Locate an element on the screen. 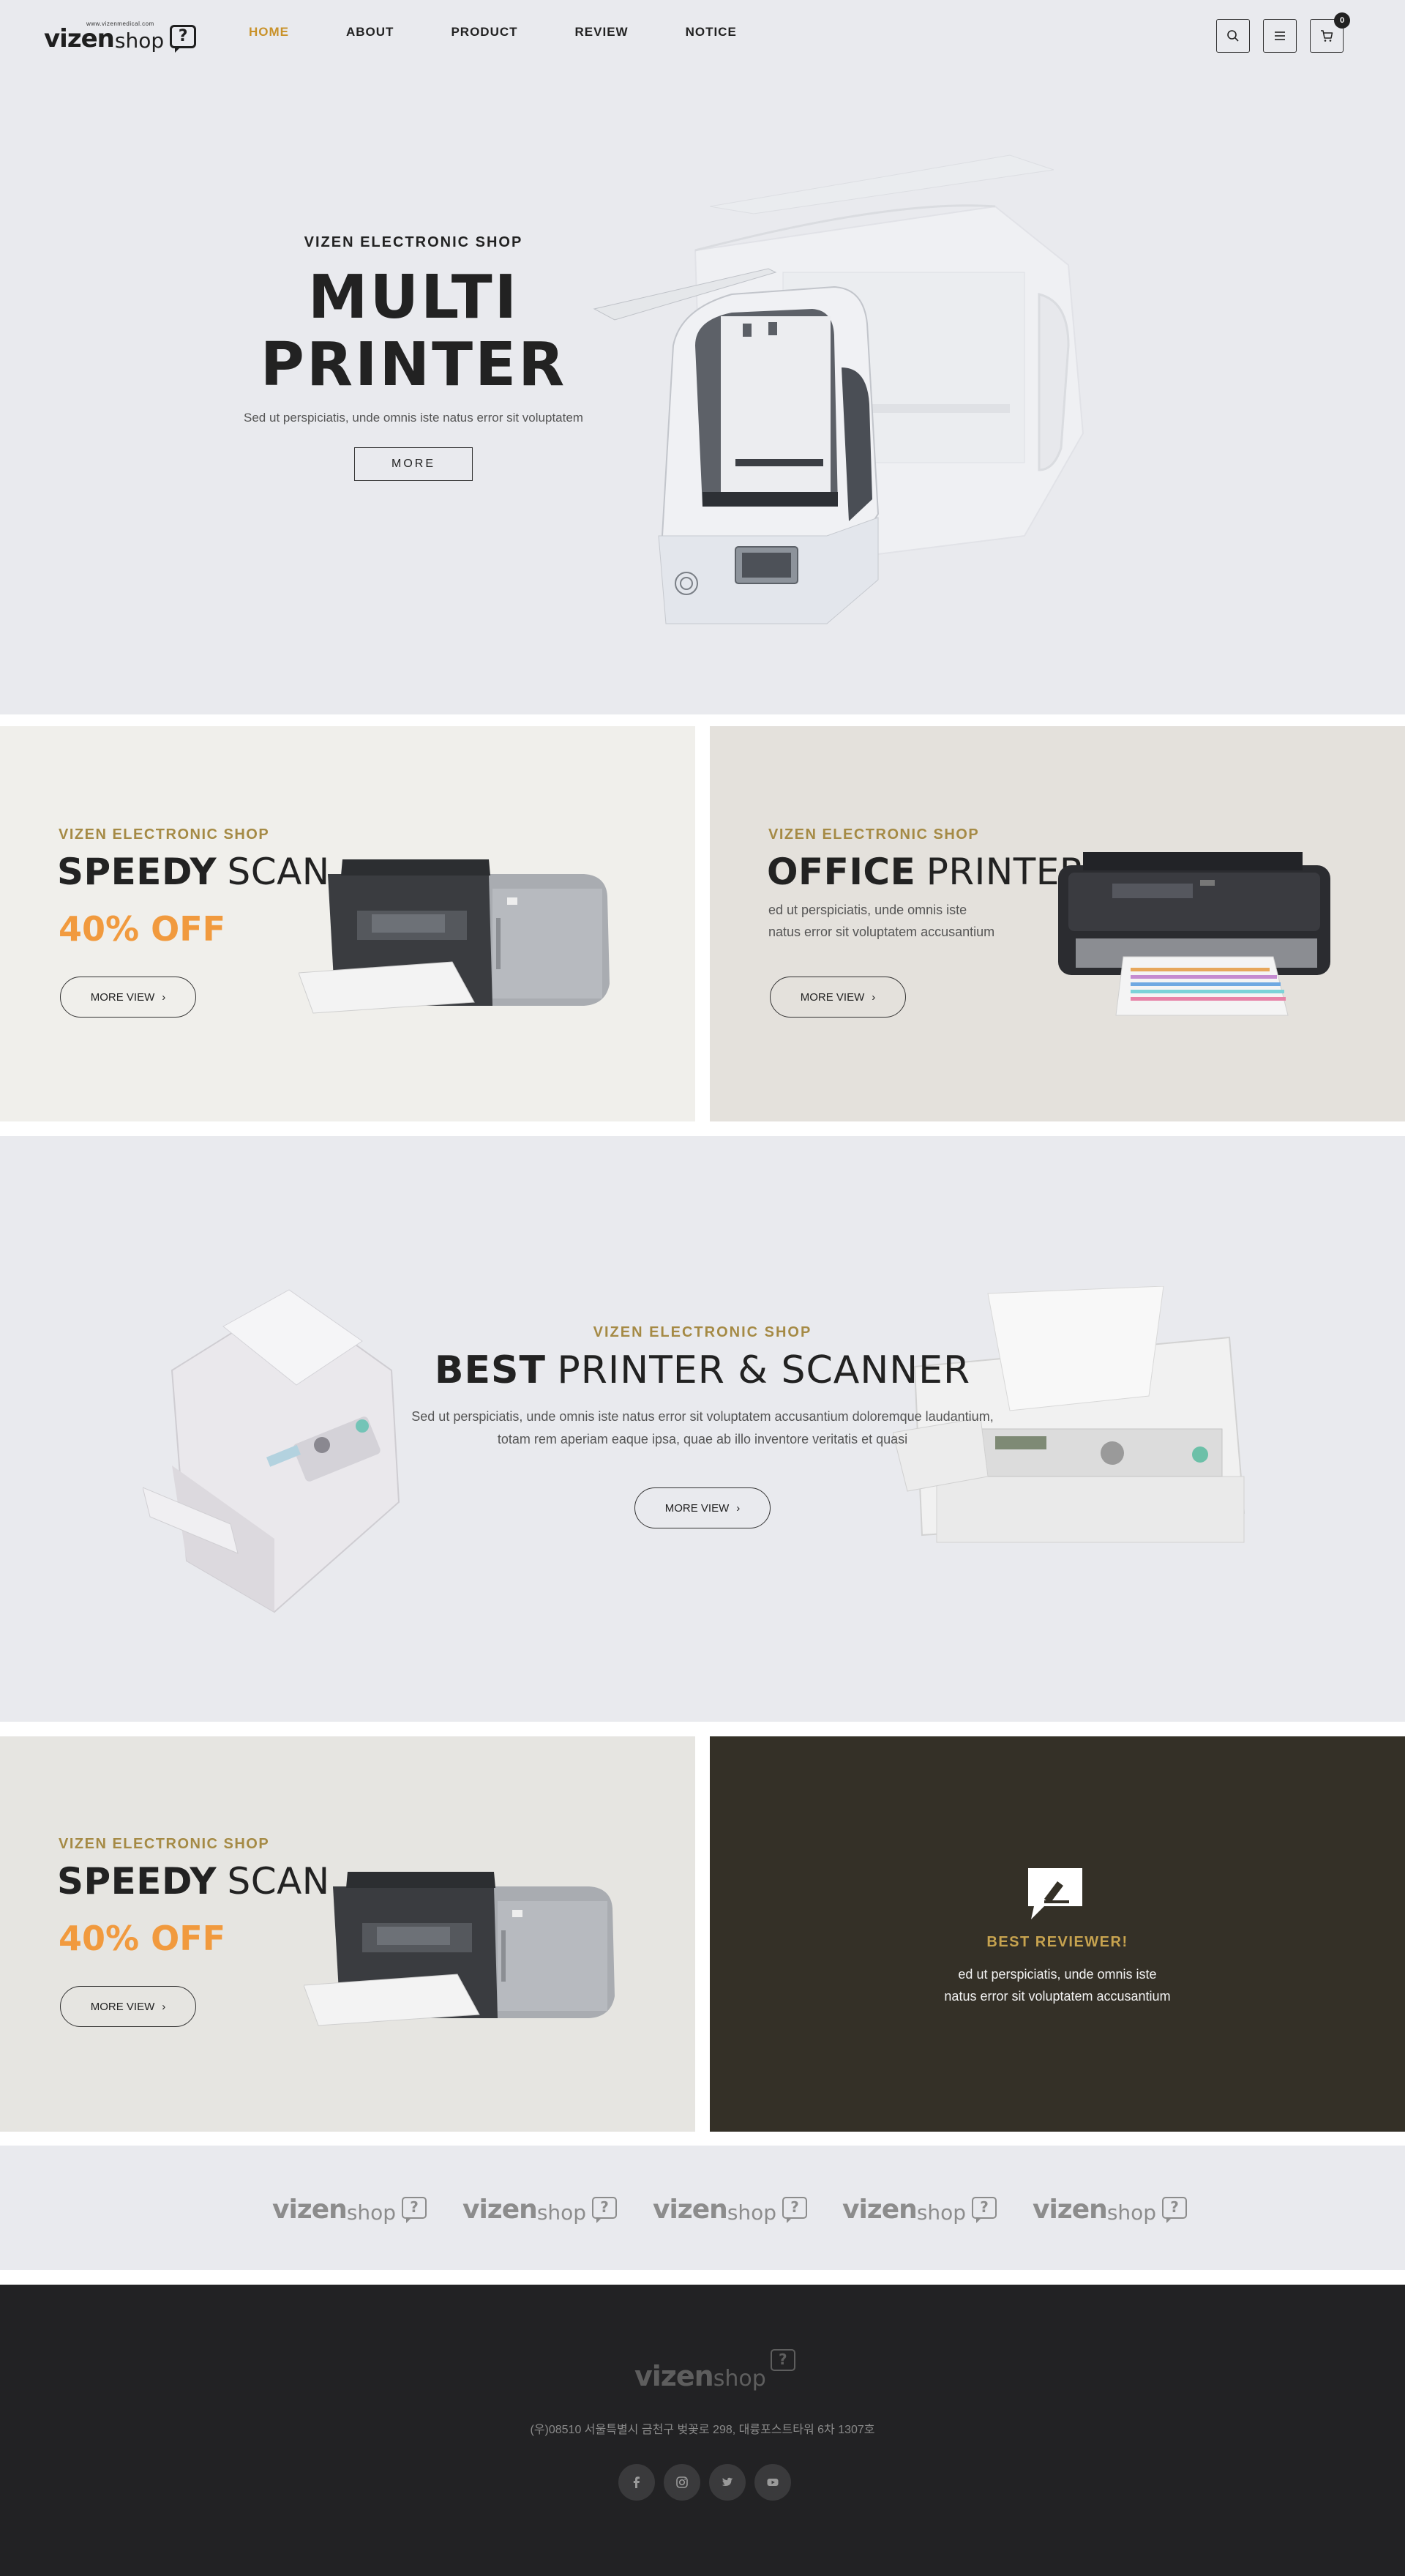 The width and height of the screenshot is (1405, 2576). cart-count-badge: 0 is located at coordinates (1342, 20).